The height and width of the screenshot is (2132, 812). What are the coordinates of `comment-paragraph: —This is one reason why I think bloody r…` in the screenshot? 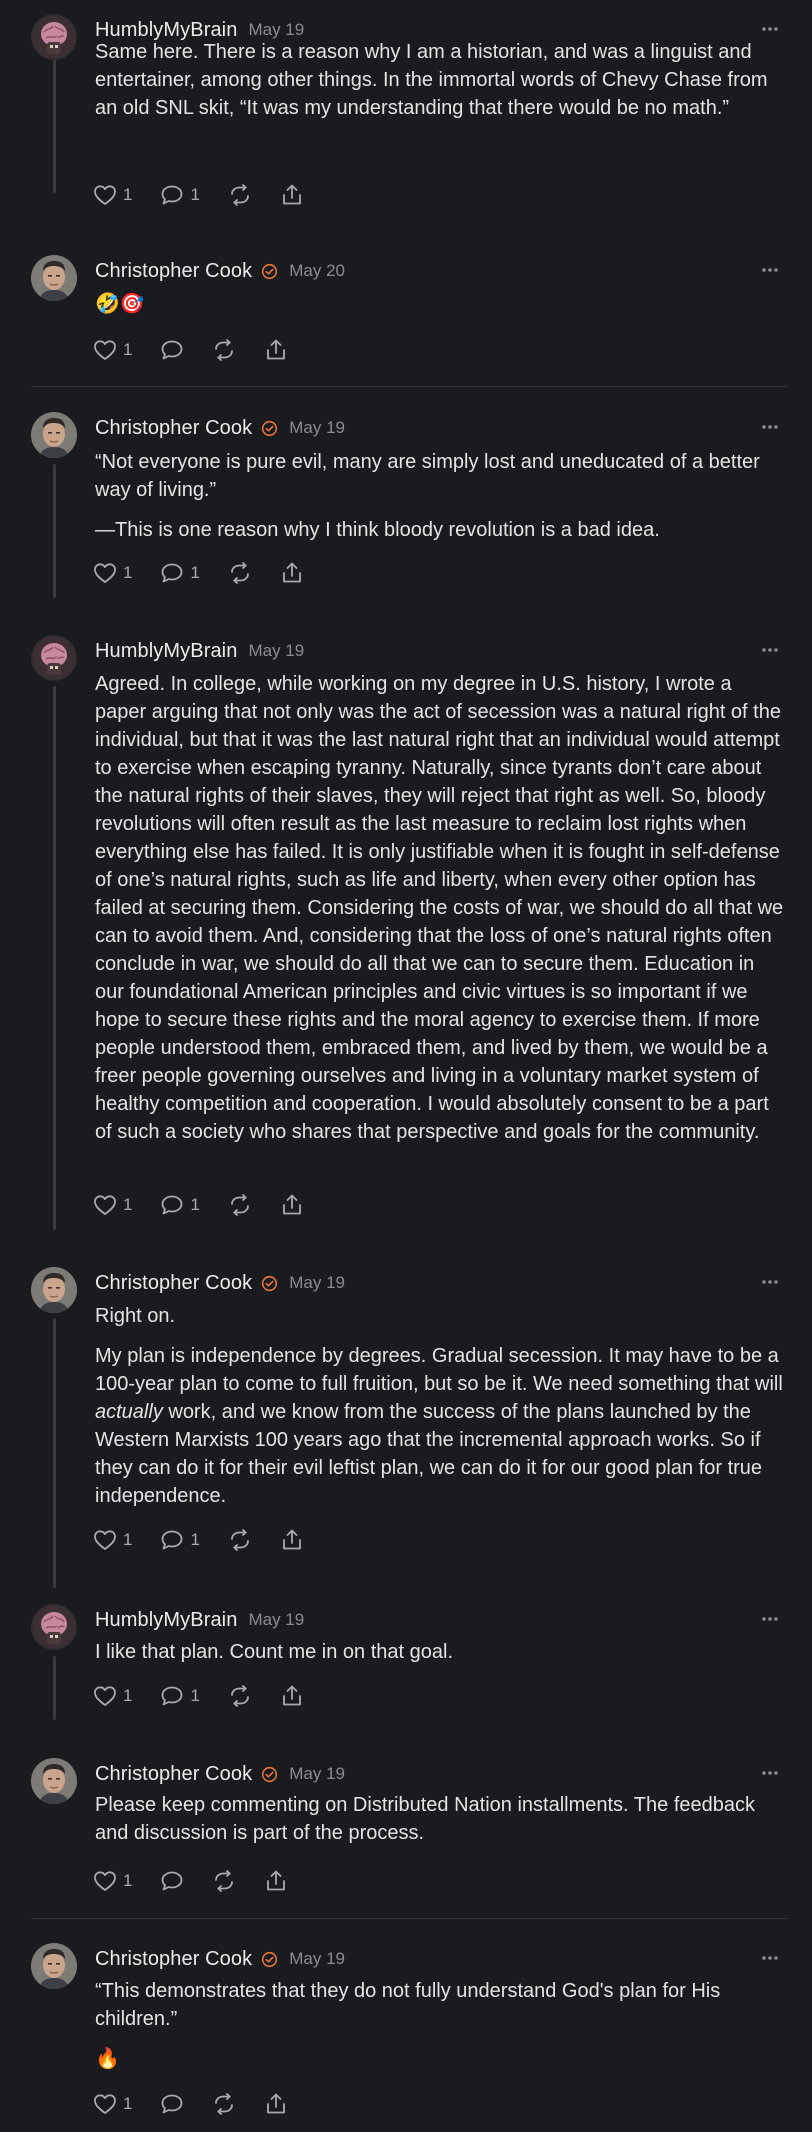 It's located at (377, 530).